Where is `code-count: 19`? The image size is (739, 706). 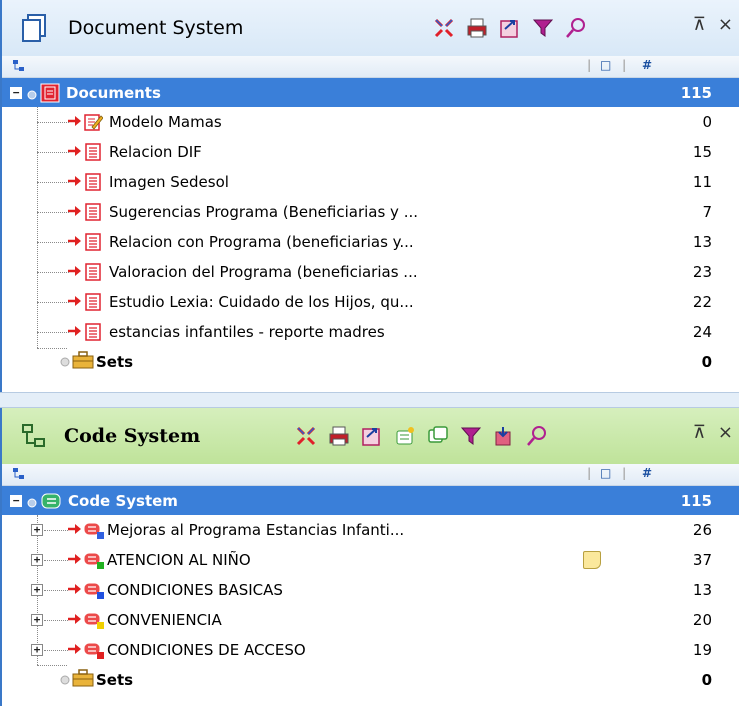 code-count: 19 is located at coordinates (702, 650).